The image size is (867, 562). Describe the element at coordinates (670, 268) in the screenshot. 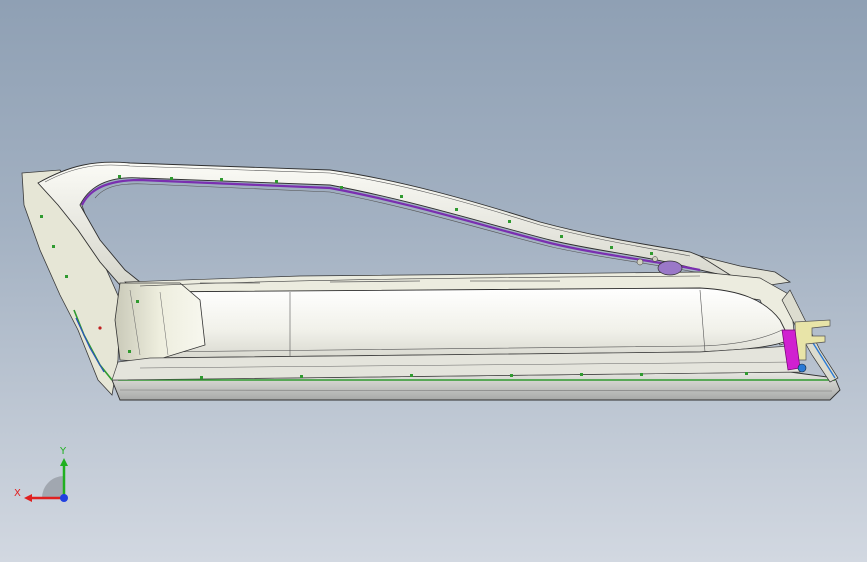

I see `speaker-cutout` at that location.